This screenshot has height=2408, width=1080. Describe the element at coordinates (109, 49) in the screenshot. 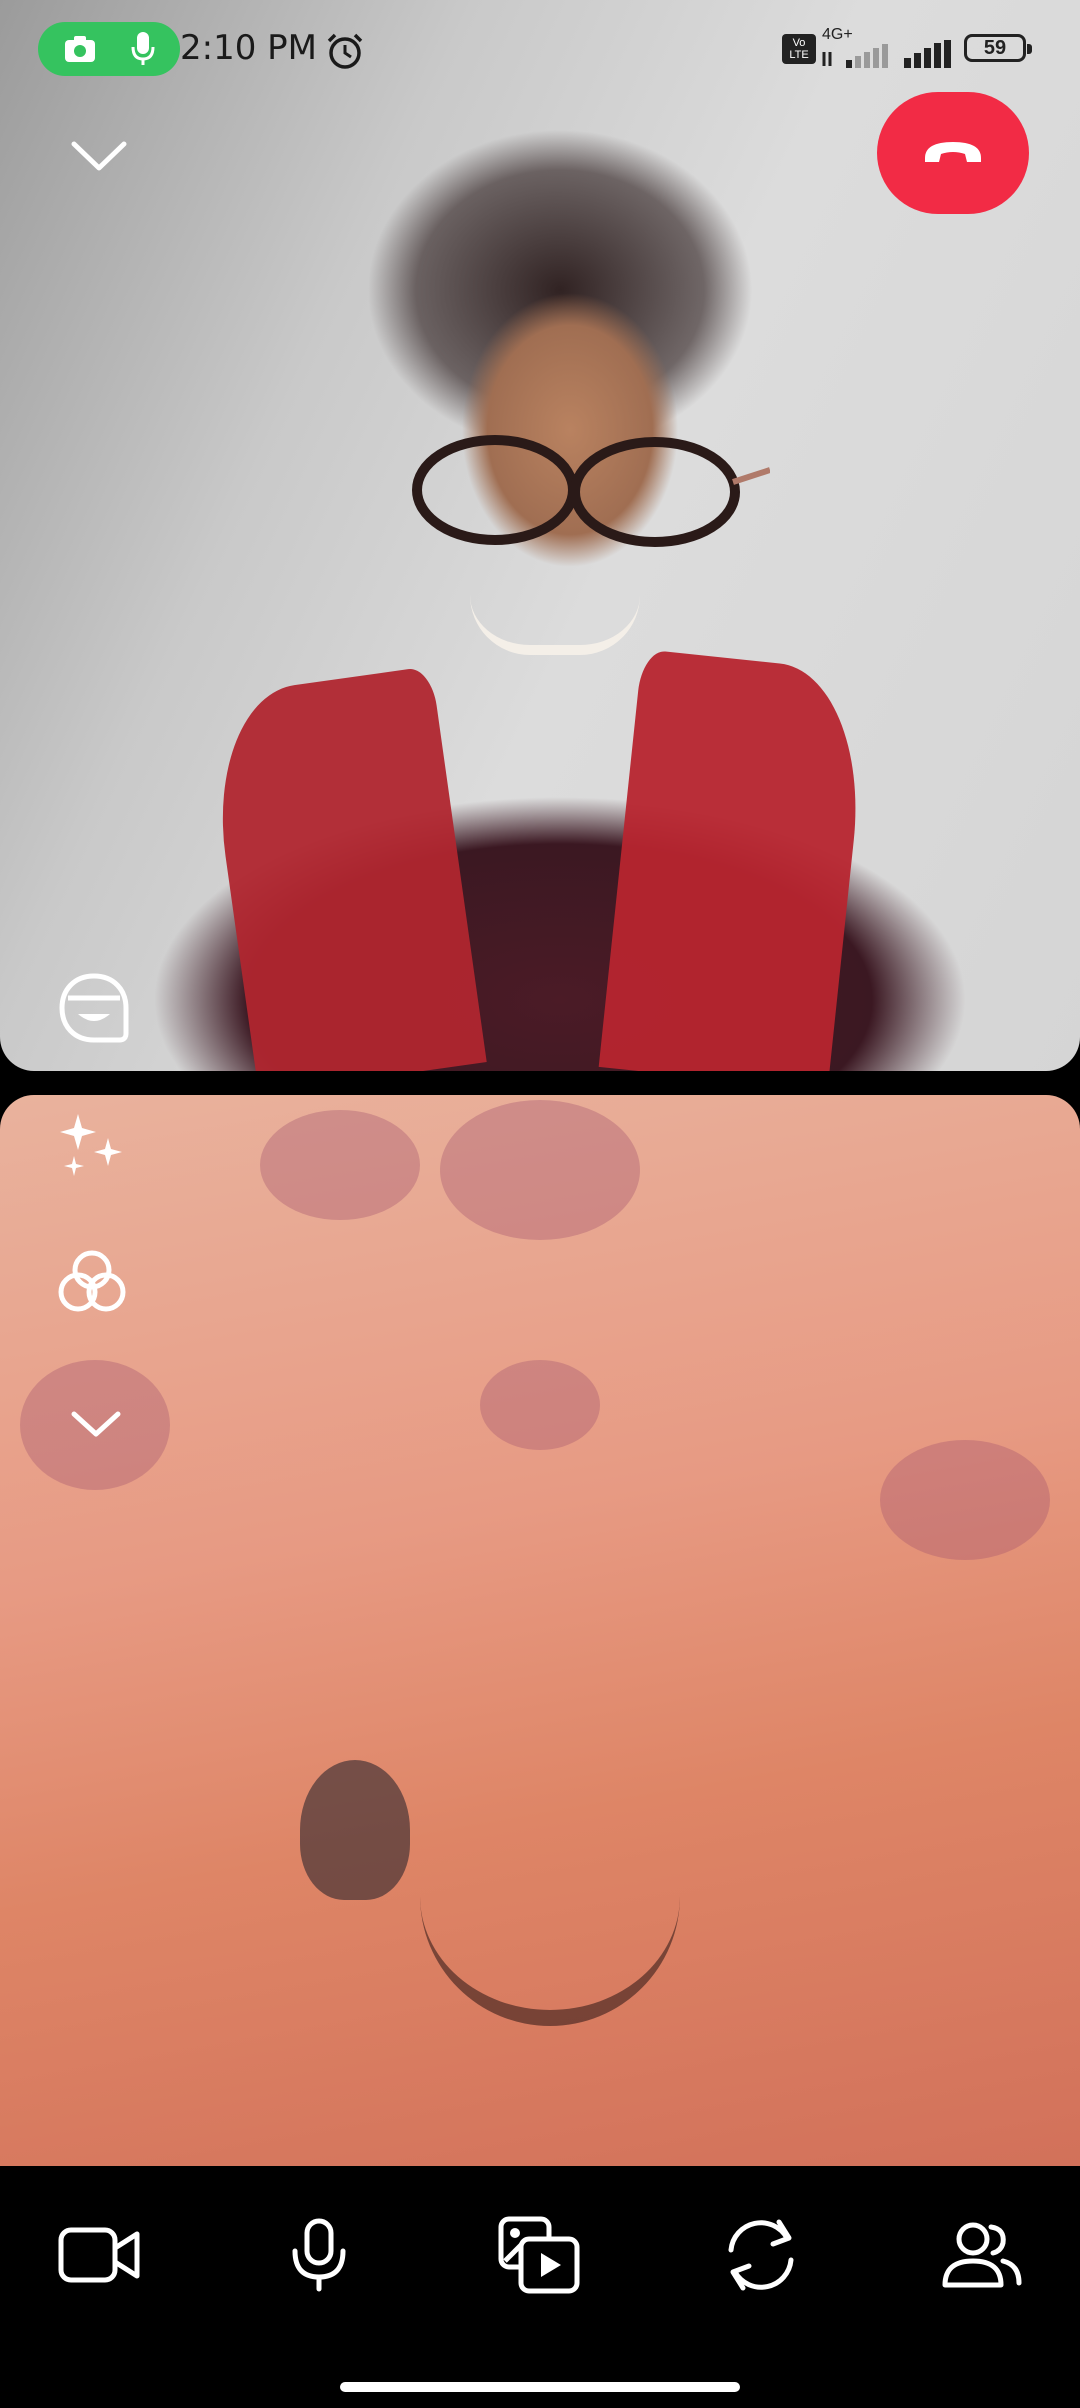

I see `recording-indicator` at that location.